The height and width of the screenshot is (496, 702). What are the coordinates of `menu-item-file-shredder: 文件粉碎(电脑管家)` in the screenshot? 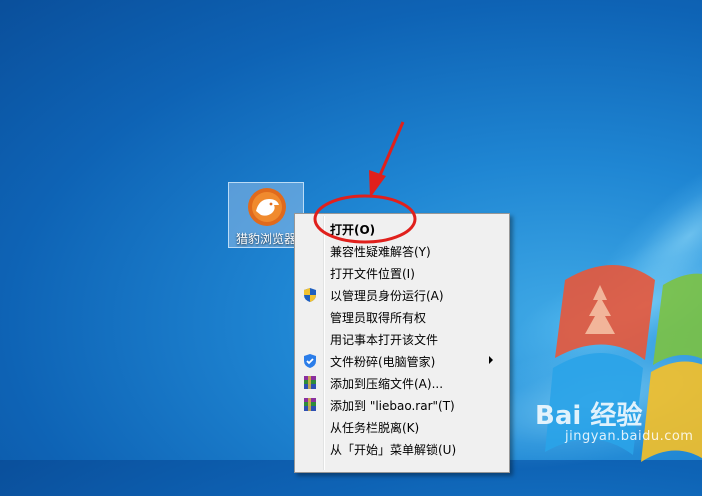 It's located at (402, 361).